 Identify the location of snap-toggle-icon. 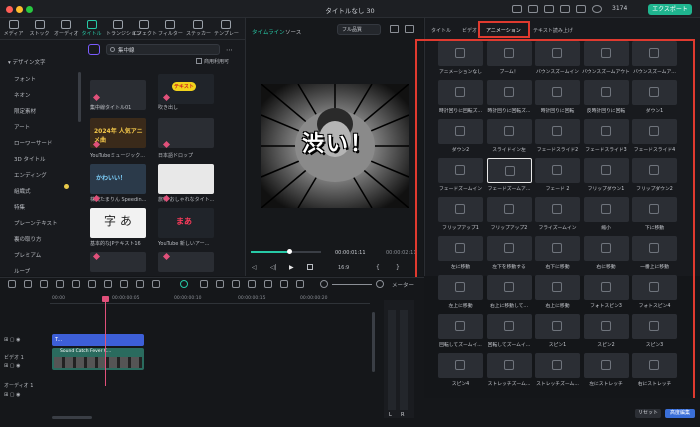
(184, 284).